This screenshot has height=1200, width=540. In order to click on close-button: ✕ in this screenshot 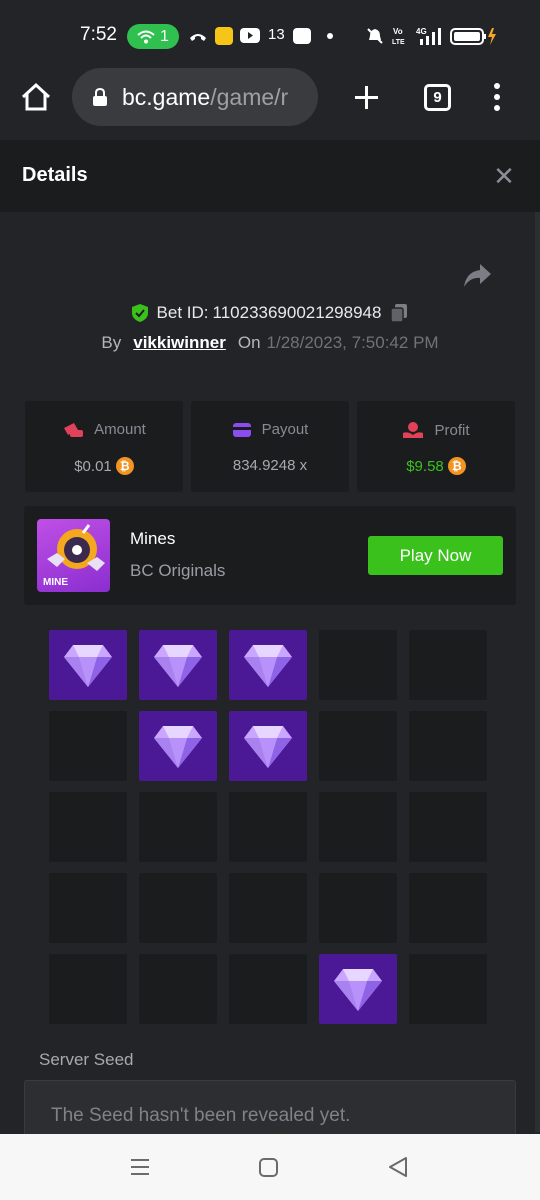, I will do `click(504, 176)`.